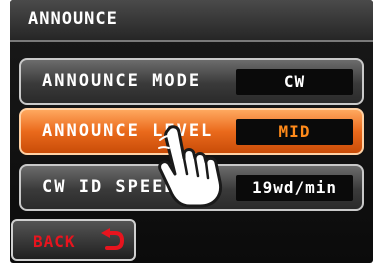 This screenshot has width=389, height=270. I want to click on menu-item-value: MID, so click(294, 132).